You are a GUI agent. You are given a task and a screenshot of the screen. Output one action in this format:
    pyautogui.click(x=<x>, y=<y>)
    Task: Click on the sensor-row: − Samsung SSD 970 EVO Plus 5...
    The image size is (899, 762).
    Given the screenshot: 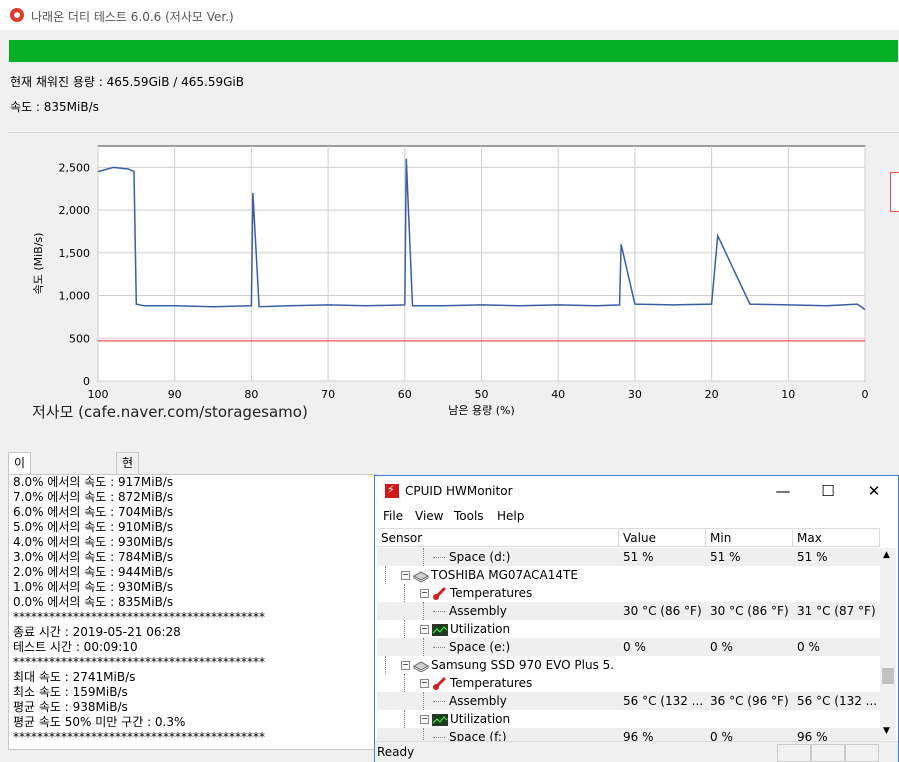 What is the action you would take?
    pyautogui.click(x=628, y=665)
    